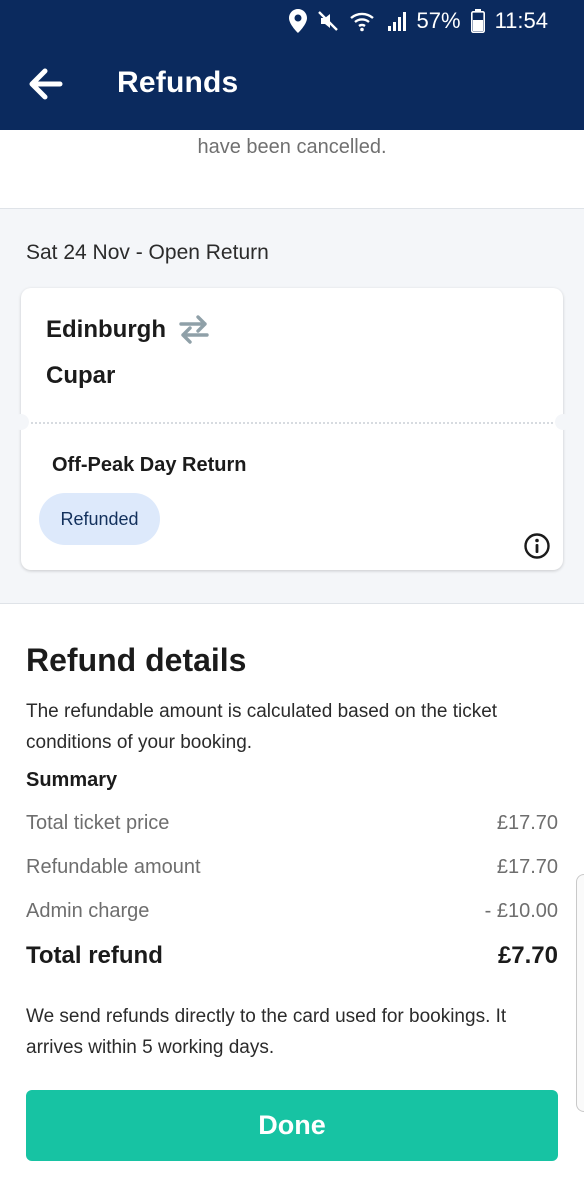  I want to click on back-arrow-icon, so click(46, 84).